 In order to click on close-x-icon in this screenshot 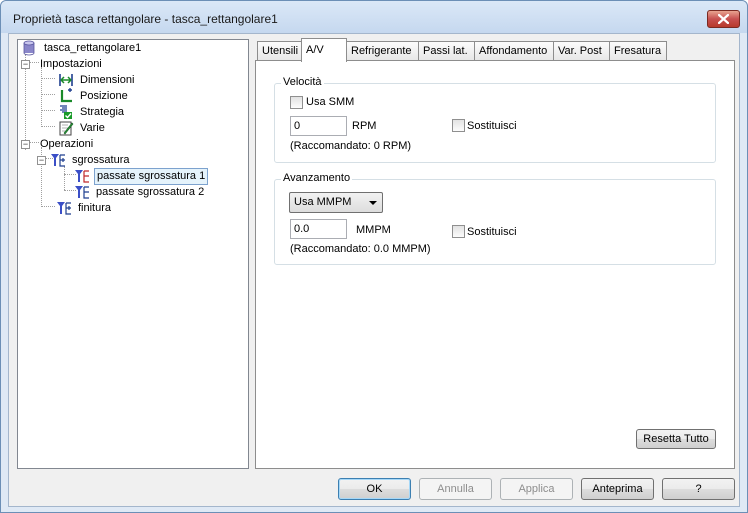, I will do `click(723, 19)`.